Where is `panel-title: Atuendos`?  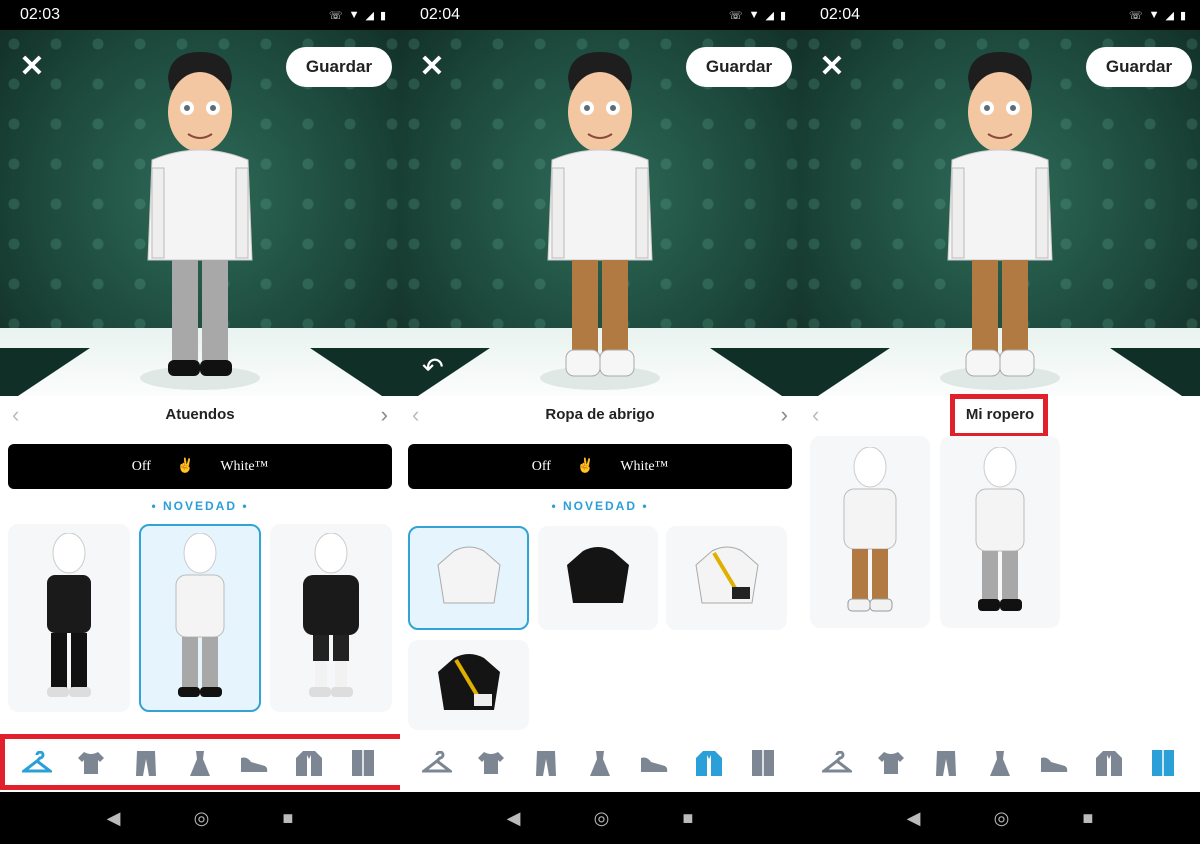 panel-title: Atuendos is located at coordinates (200, 414).